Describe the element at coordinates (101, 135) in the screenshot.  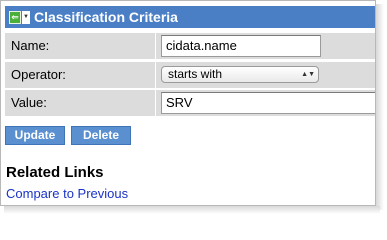
I see `delete-button: Delete` at that location.